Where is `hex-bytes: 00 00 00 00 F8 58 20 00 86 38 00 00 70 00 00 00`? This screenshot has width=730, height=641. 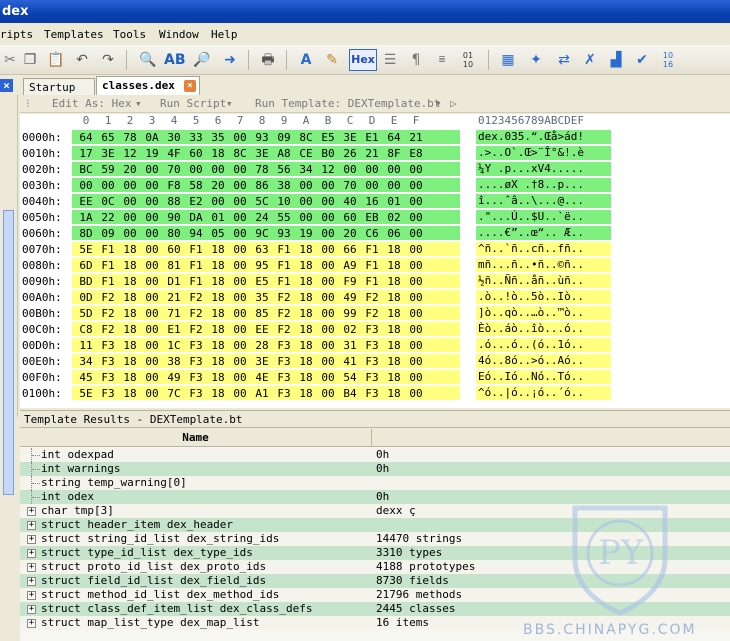 hex-bytes: 00 00 00 00 F8 58 20 00 86 38 00 00 70 00 00 00 is located at coordinates (266, 185).